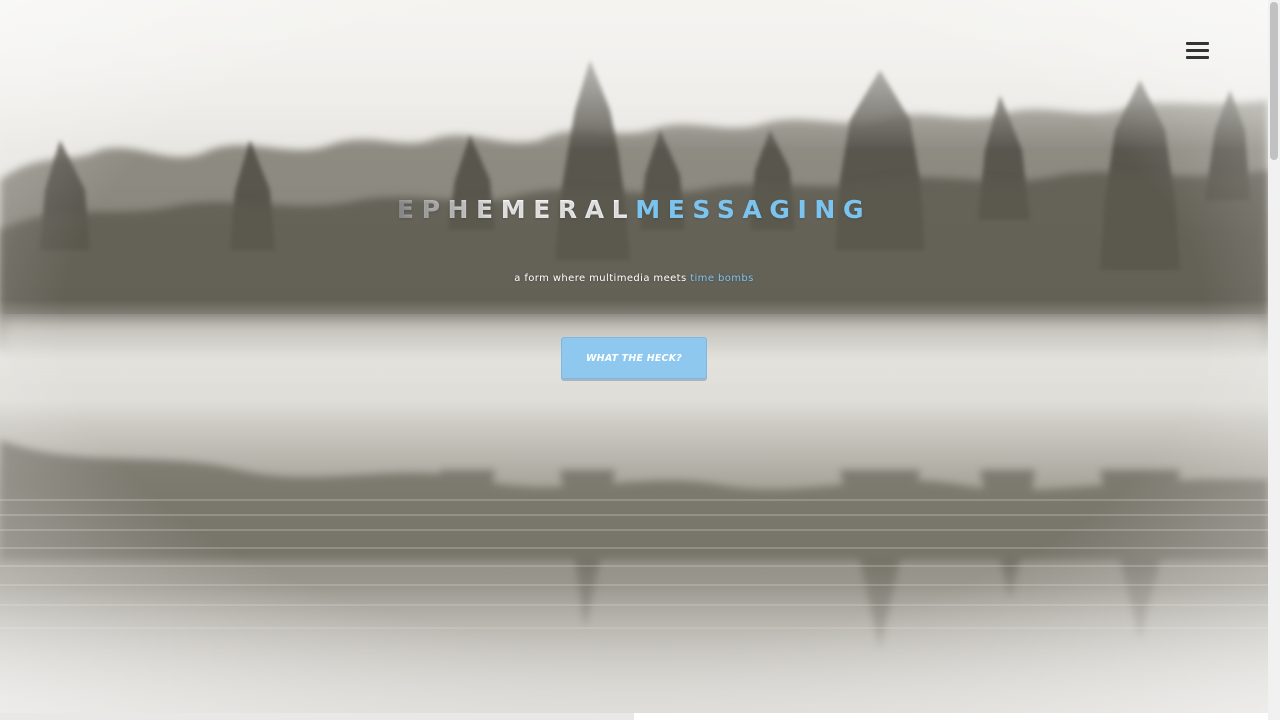 The image size is (1280, 720). I want to click on next-section-edge, so click(951, 716).